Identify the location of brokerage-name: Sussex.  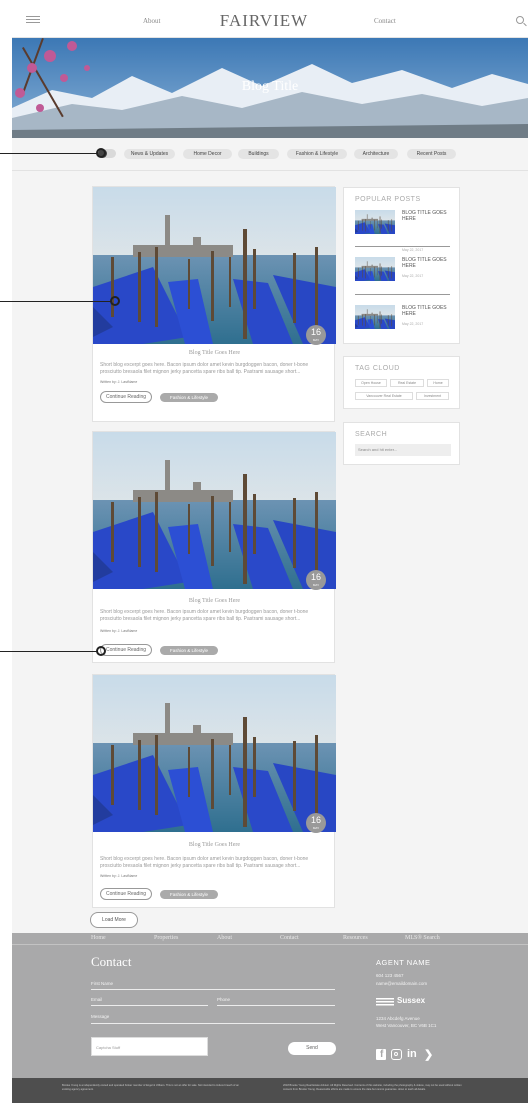
(411, 1000).